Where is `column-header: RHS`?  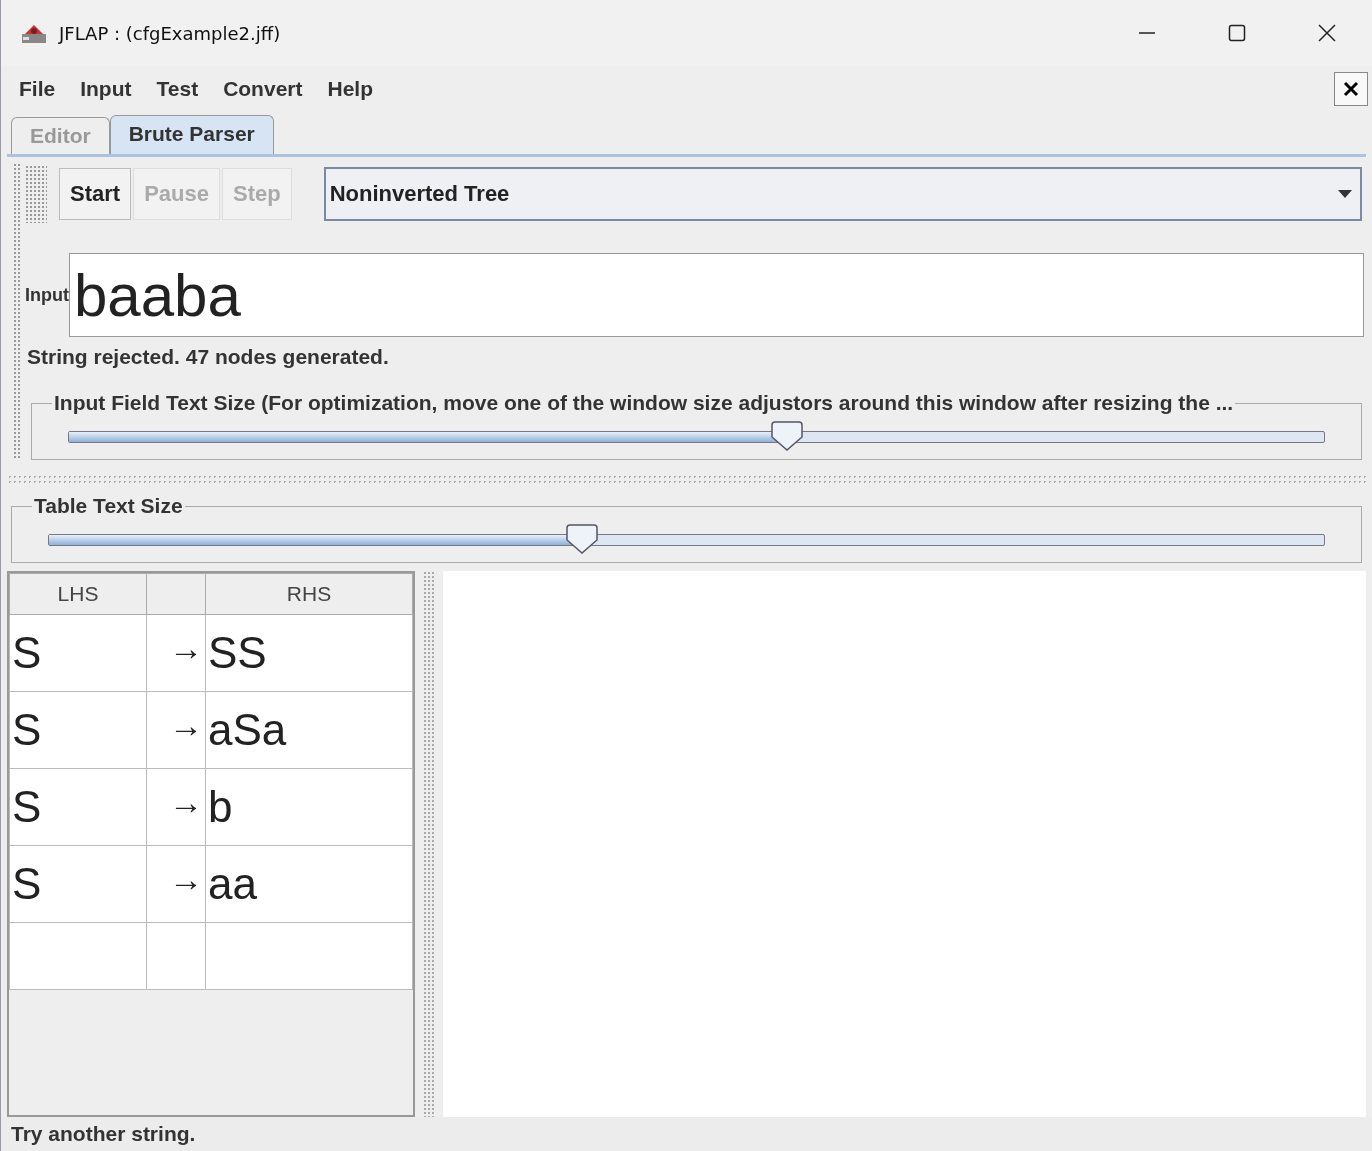
column-header: RHS is located at coordinates (309, 594).